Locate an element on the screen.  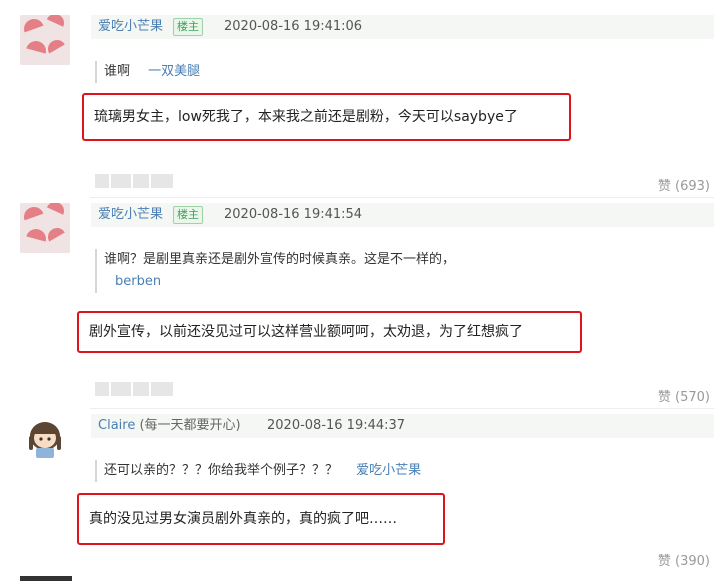
reply-text: 琉璃男女主，low死我了，本来我之前还是剧粉，今天可以saybye了 is located at coordinates (306, 117).